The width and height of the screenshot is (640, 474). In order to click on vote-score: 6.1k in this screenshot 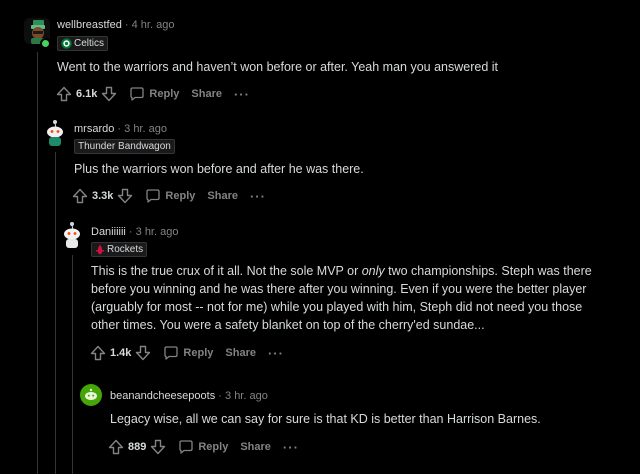, I will do `click(87, 94)`.